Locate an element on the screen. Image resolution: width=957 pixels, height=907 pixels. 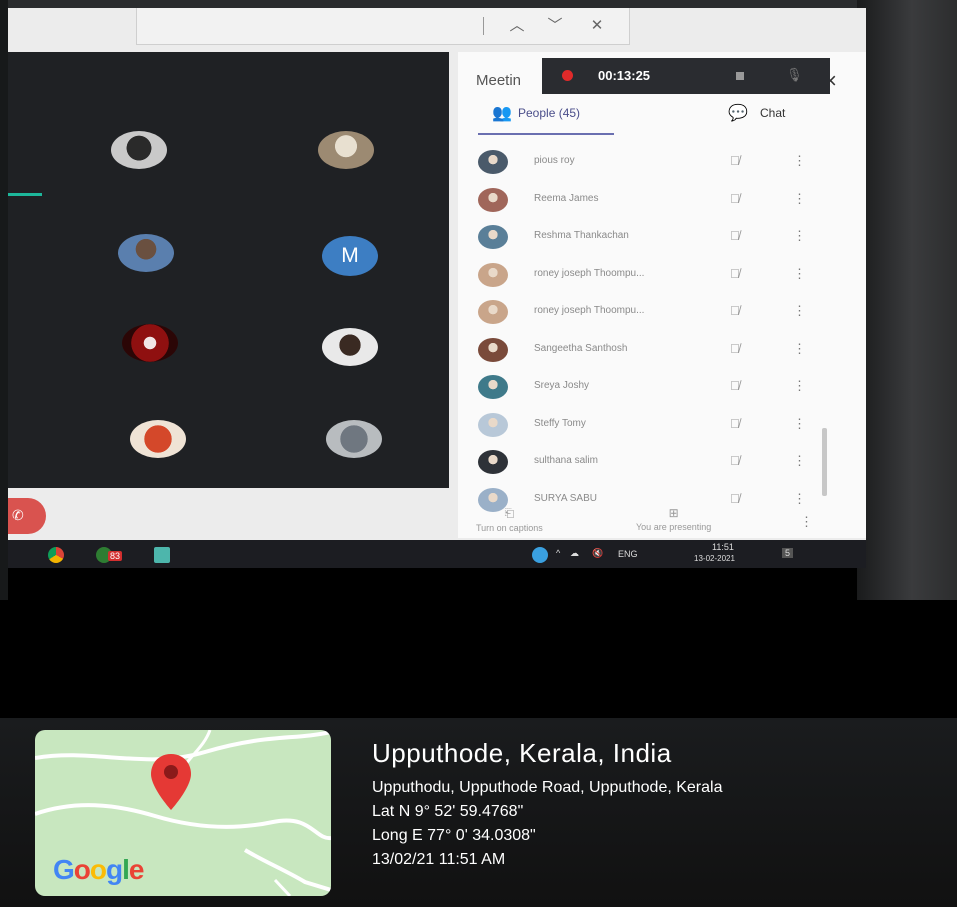
pinned-app-icon is located at coordinates (162, 555).